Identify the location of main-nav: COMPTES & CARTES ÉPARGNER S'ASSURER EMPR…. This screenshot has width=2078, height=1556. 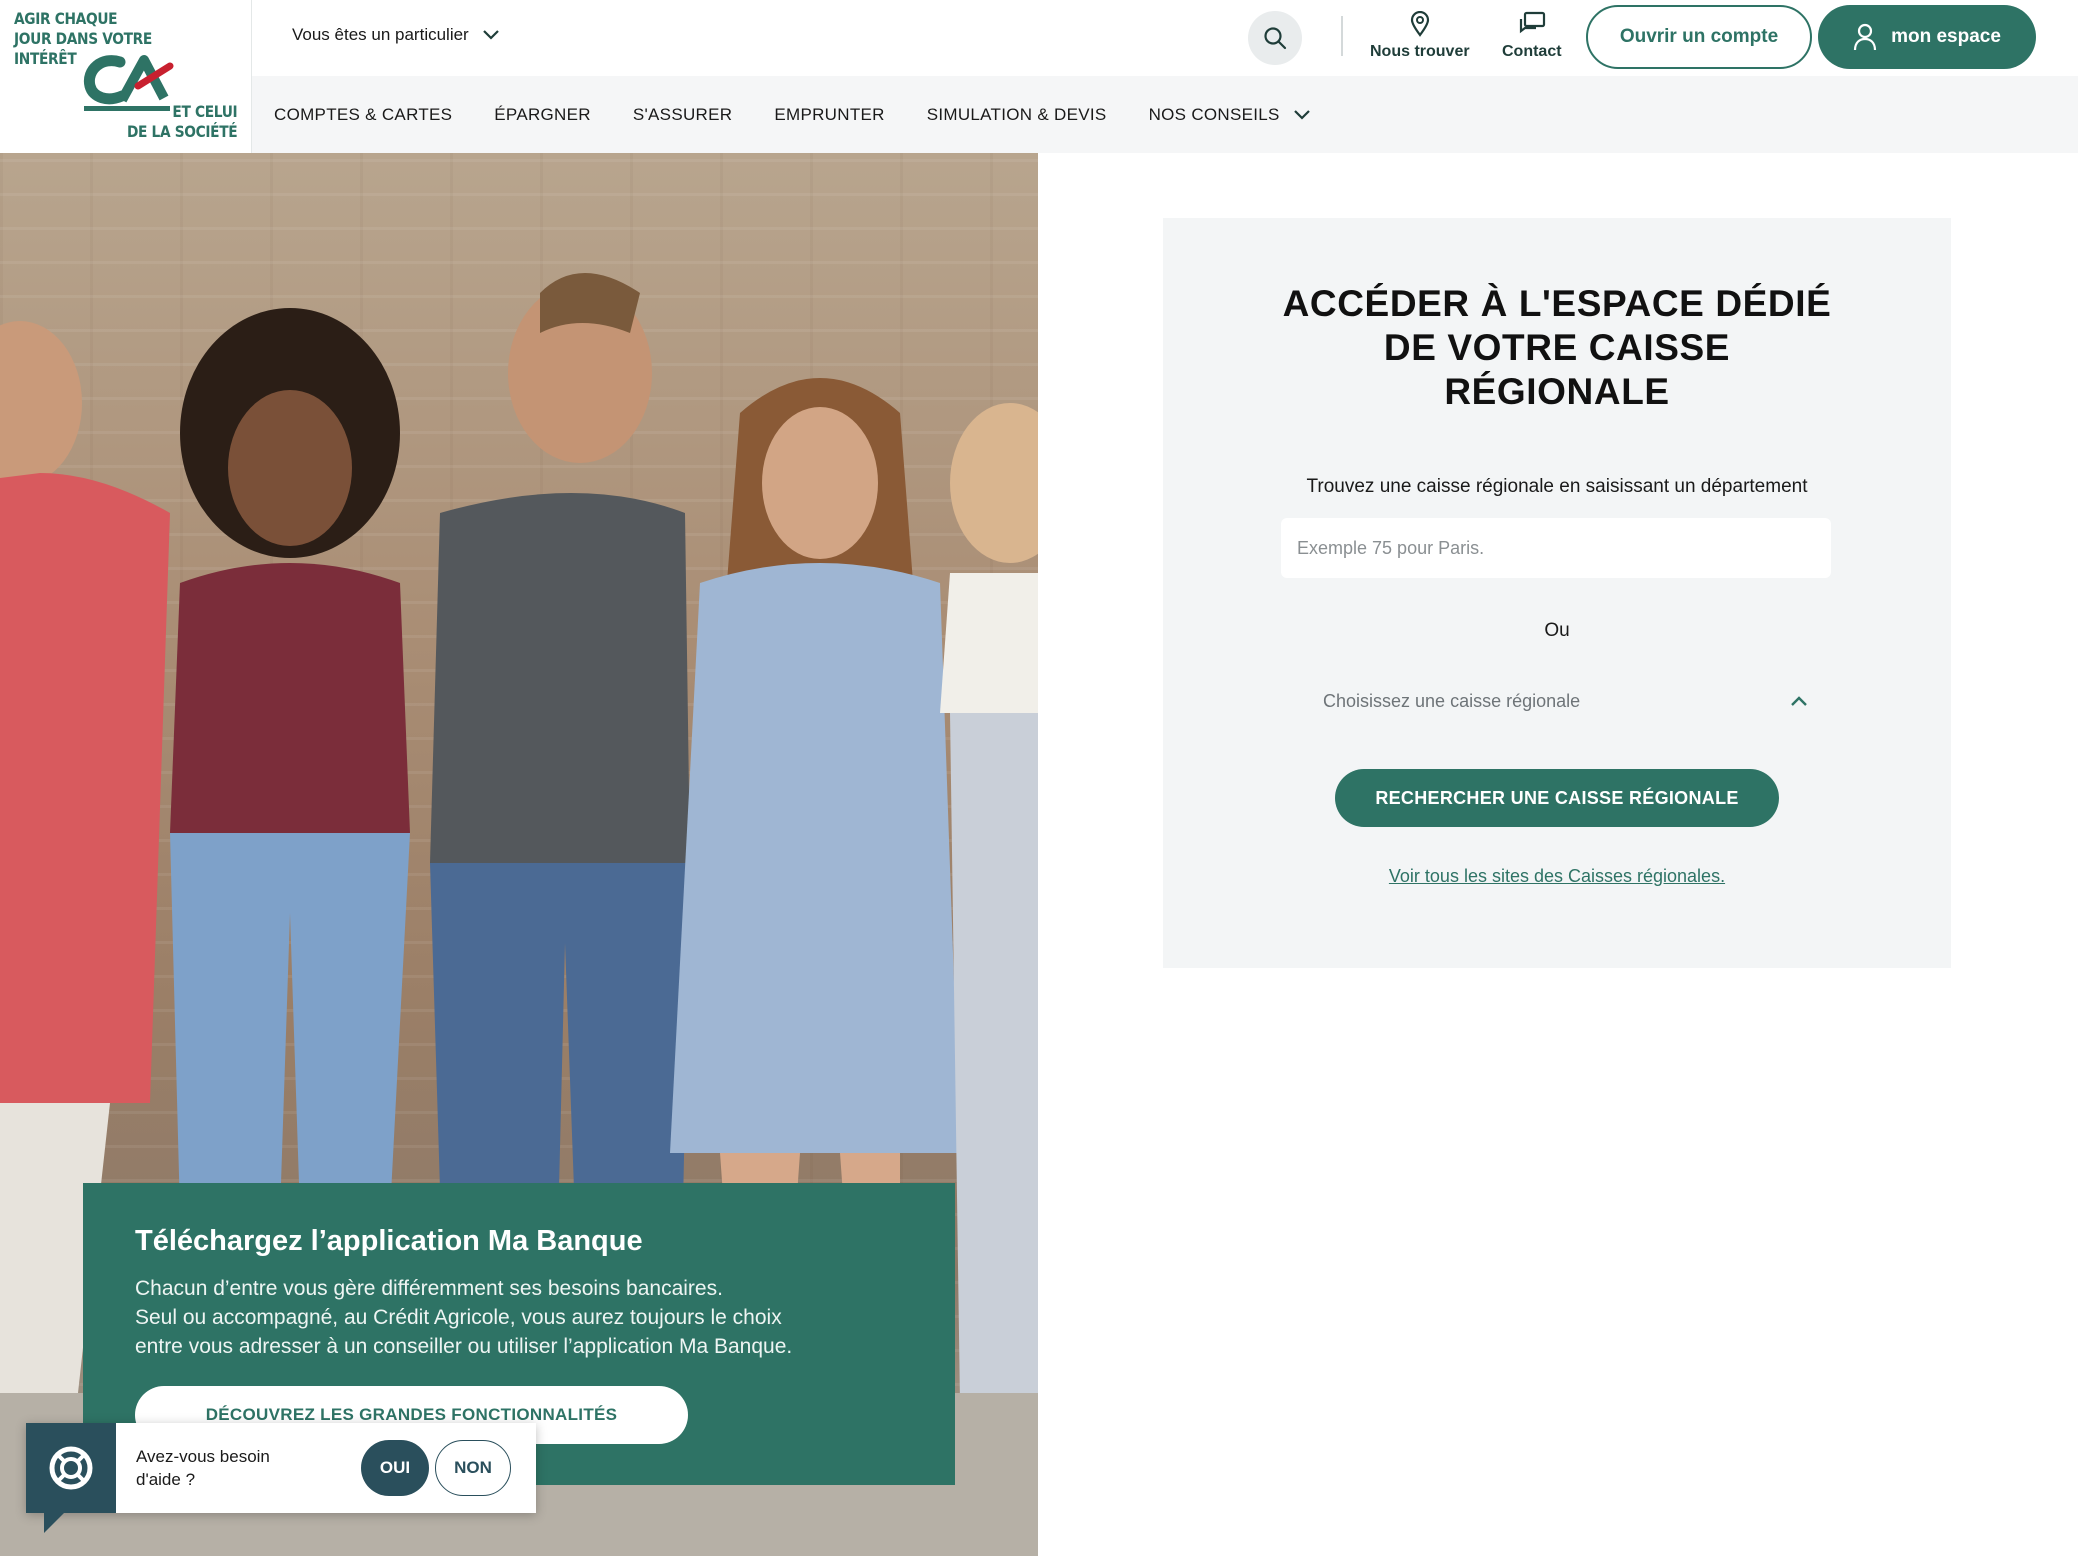
(1165, 114).